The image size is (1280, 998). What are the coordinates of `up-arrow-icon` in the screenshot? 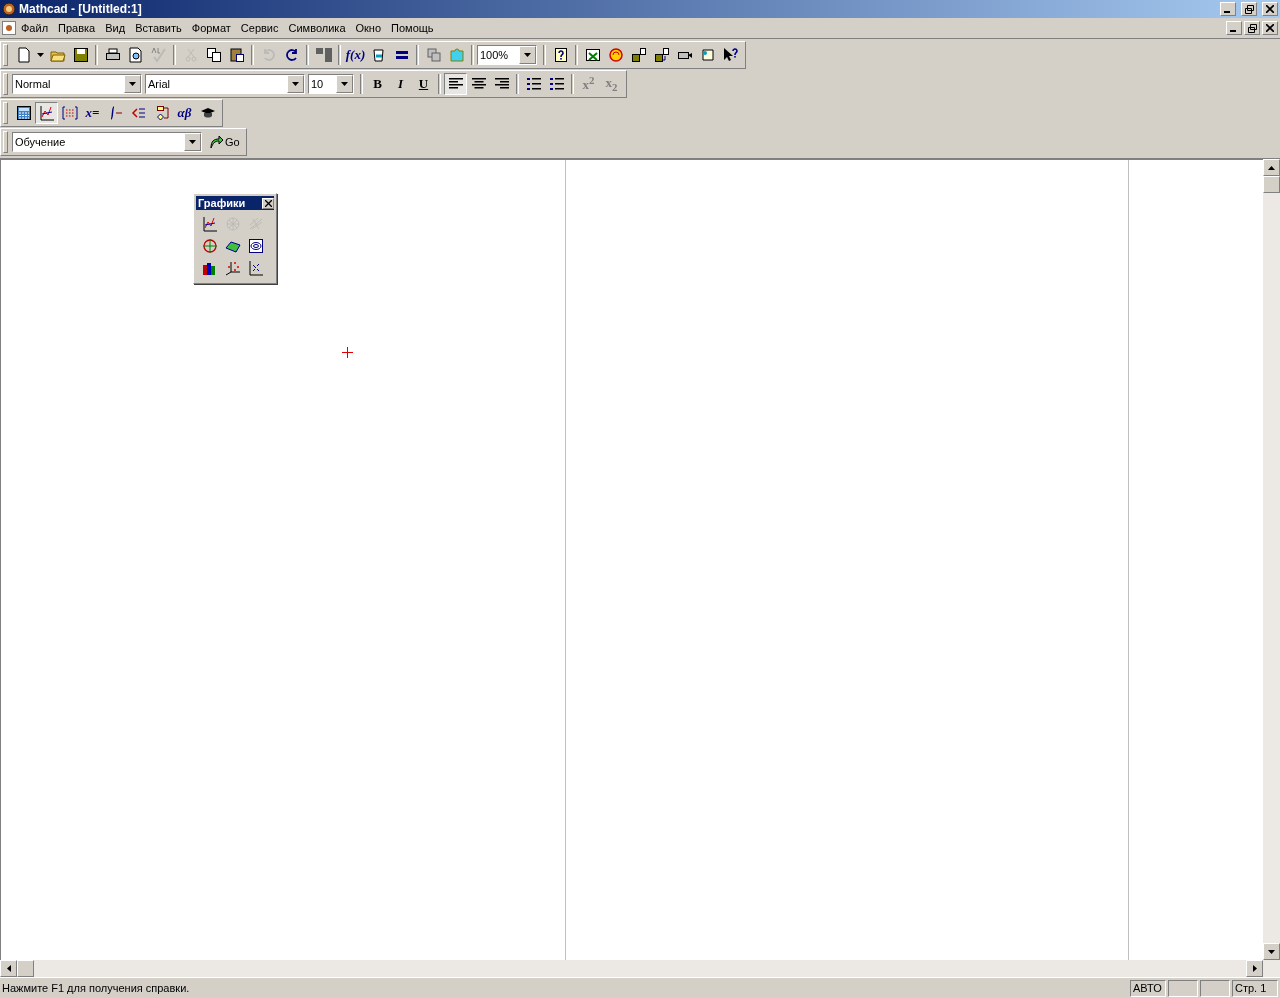 It's located at (1271, 167).